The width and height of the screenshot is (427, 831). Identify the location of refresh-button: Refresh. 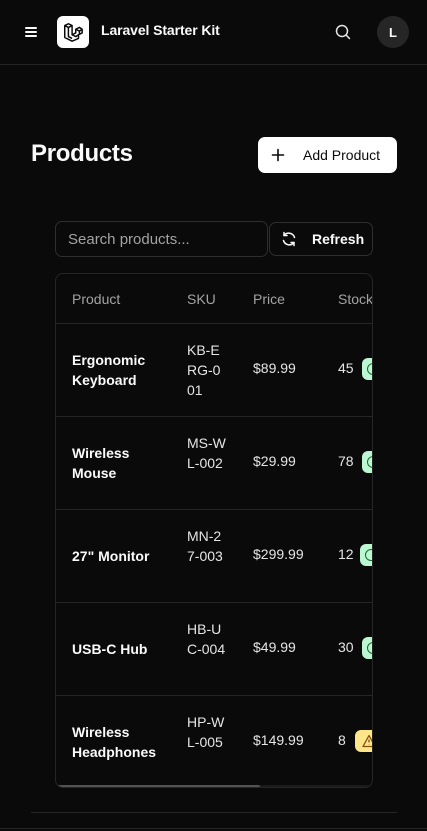
(321, 239).